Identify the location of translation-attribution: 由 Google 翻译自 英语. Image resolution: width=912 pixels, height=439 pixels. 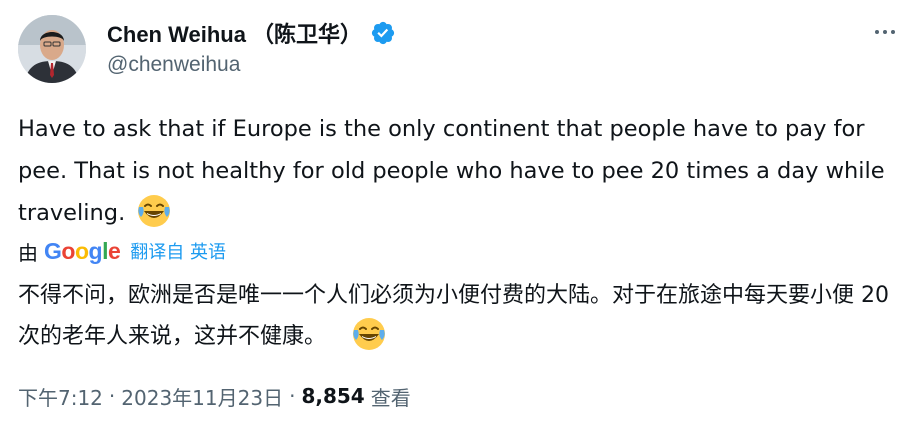
(122, 251).